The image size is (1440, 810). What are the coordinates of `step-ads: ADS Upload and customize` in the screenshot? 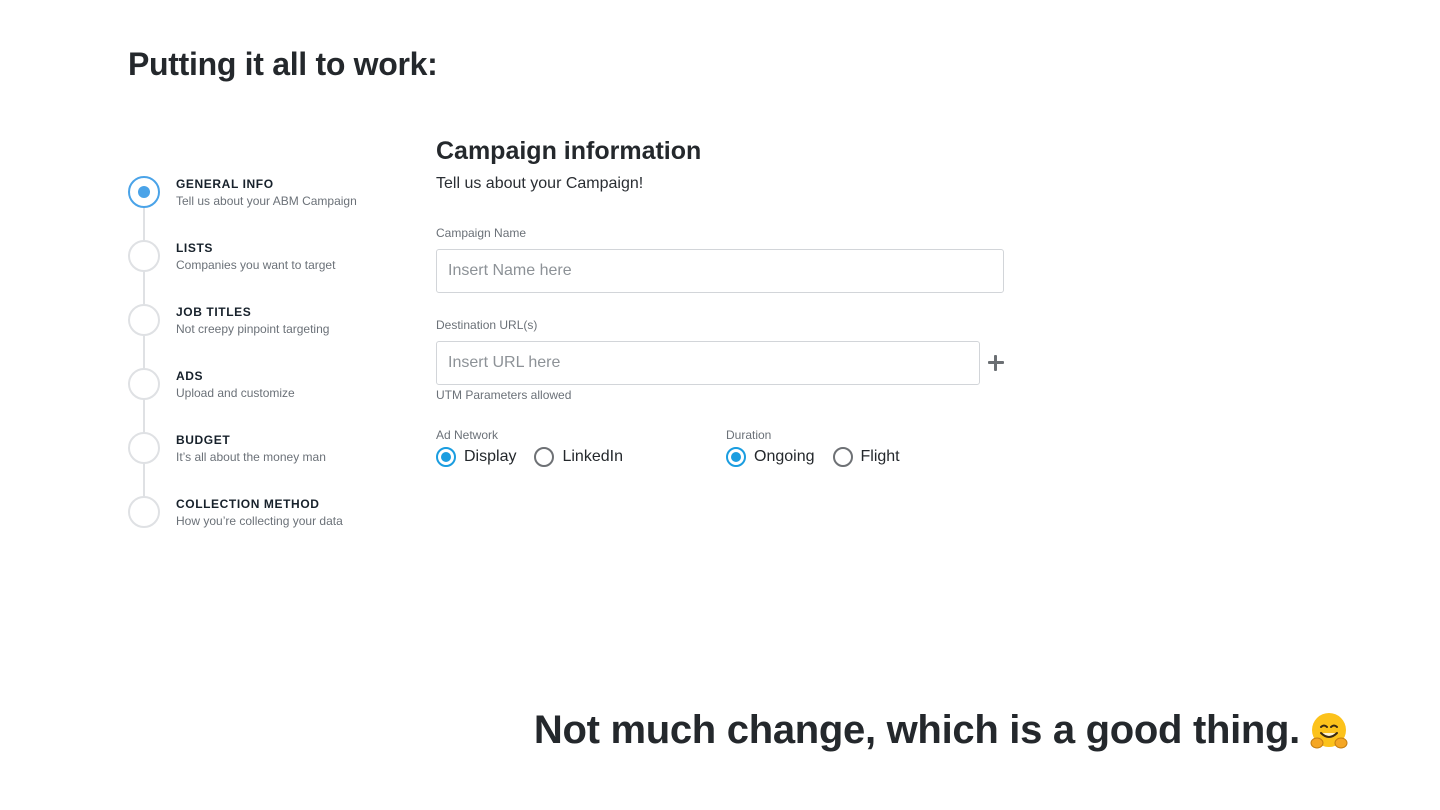 It's located at (268, 400).